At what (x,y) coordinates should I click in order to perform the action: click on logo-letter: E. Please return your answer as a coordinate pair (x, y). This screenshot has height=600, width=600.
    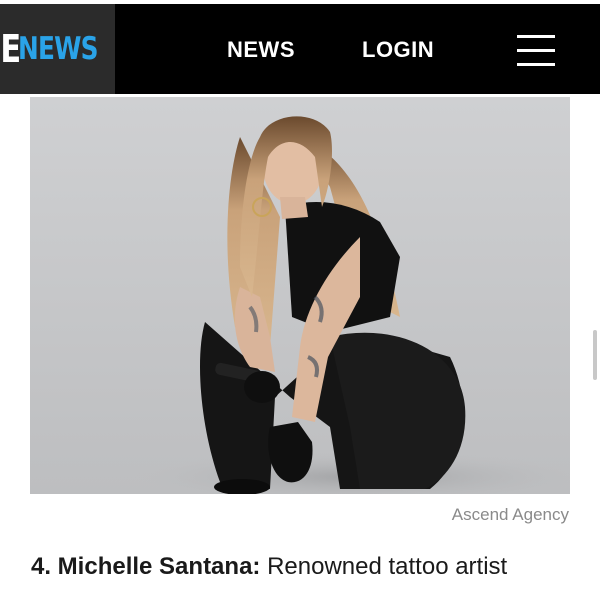
    Looking at the image, I should click on (10, 49).